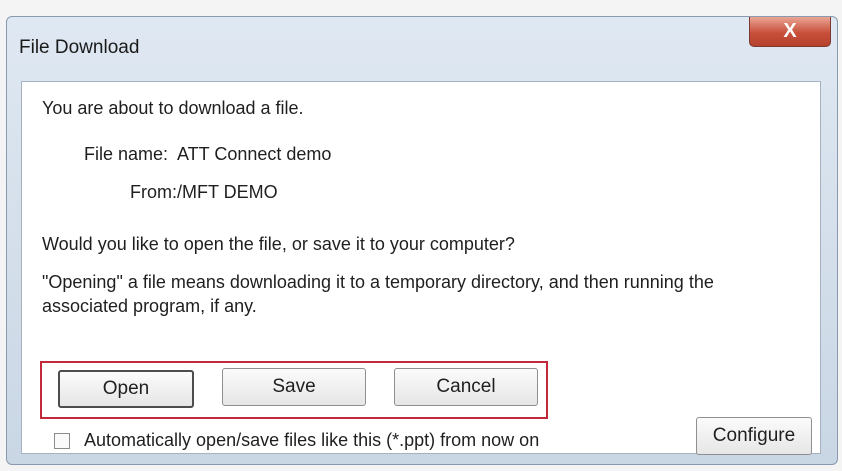  I want to click on dialog-title: File Download, so click(79, 47).